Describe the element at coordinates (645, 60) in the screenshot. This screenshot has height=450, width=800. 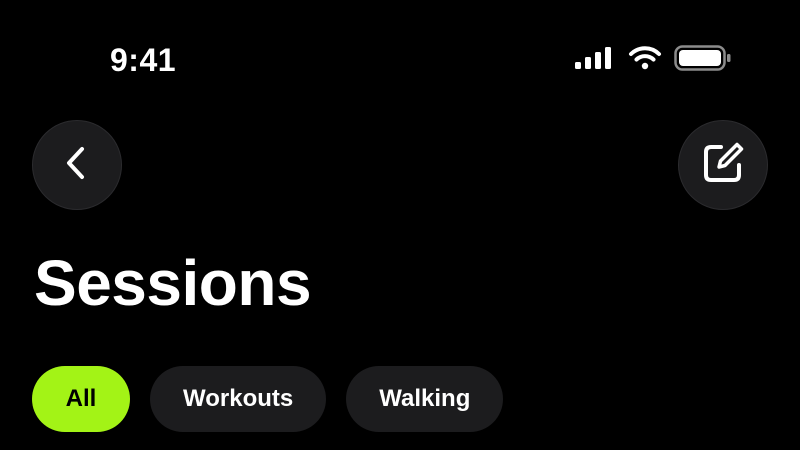
I see `wifi-icon` at that location.